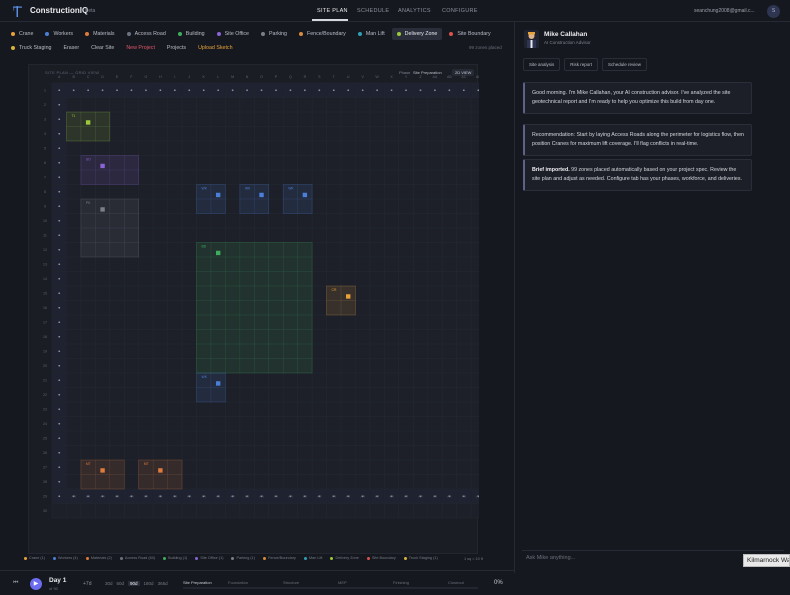  What do you see at coordinates (625, 64) in the screenshot?
I see `schedule-review-button: Schedule review` at bounding box center [625, 64].